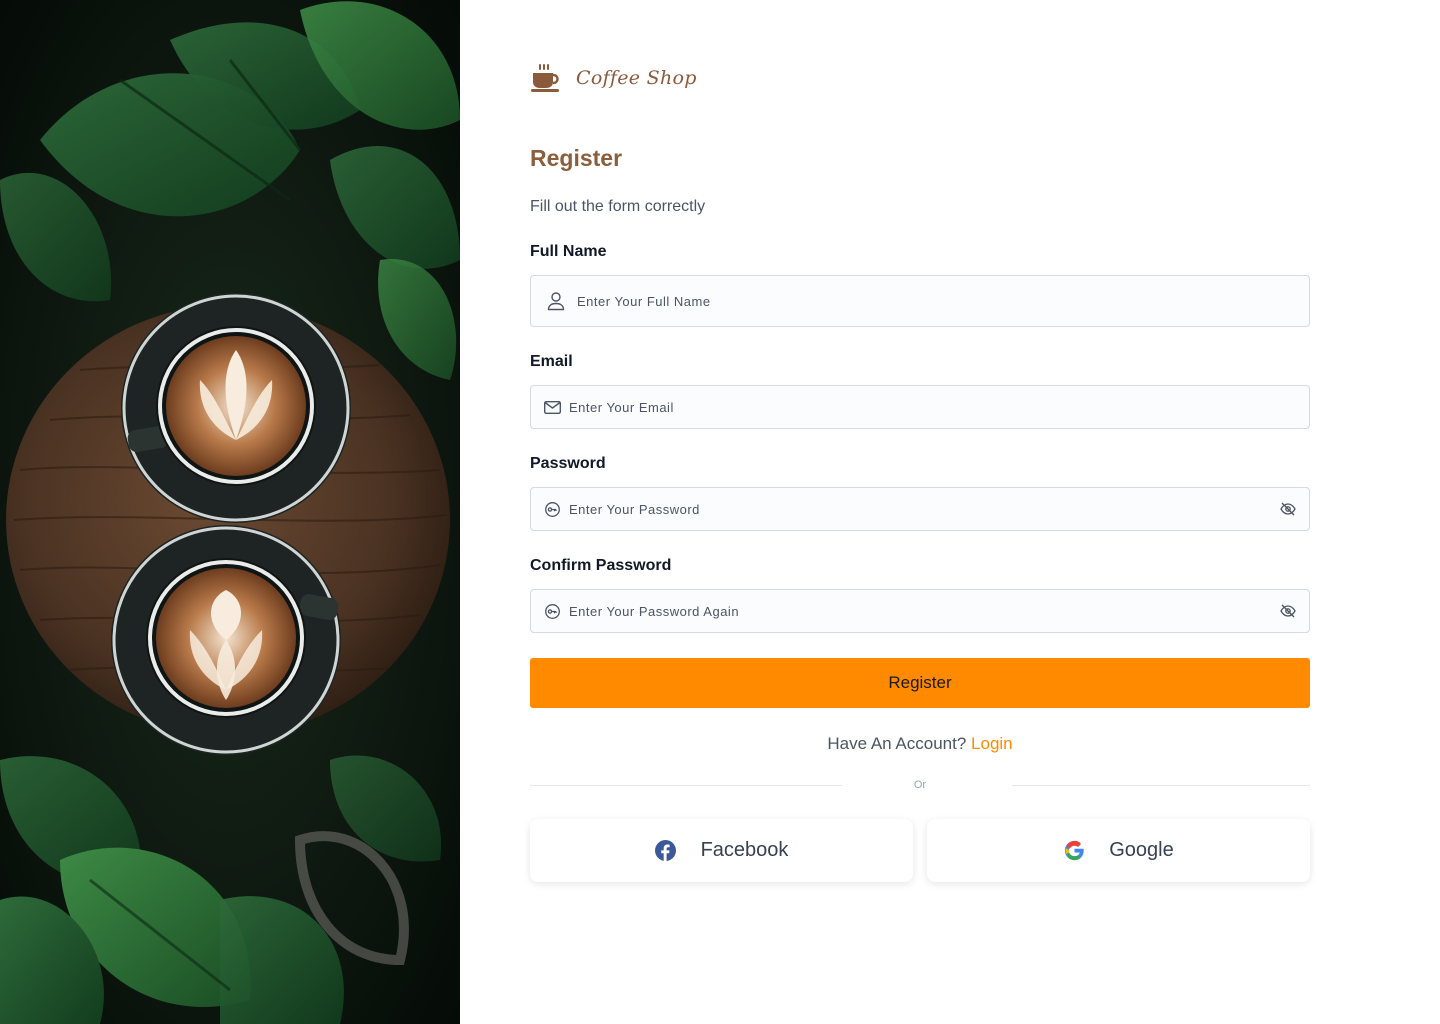 The width and height of the screenshot is (1440, 1024). I want to click on password-field, so click(920, 509).